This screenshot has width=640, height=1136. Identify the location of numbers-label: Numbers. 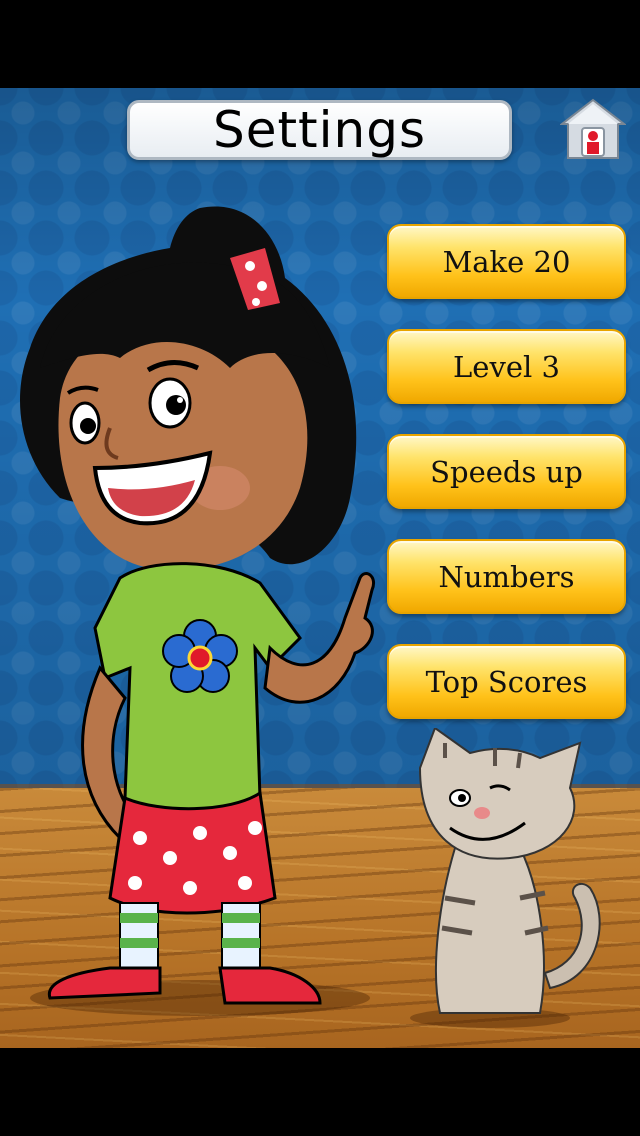
(506, 576).